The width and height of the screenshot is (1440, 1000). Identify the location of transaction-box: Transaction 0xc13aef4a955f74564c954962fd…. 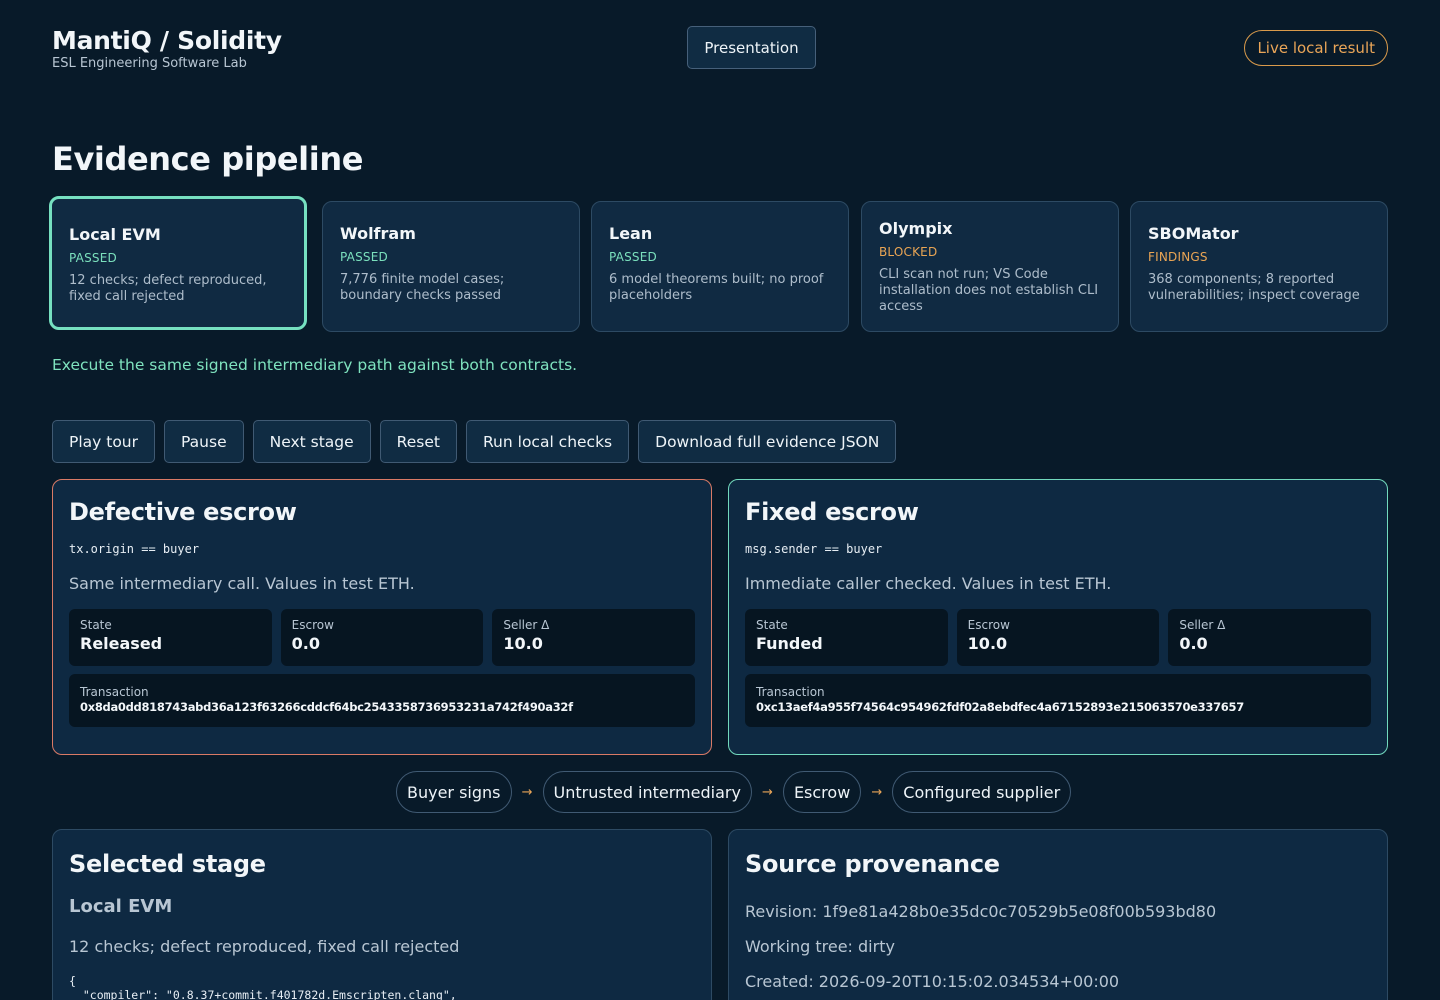
(1058, 700).